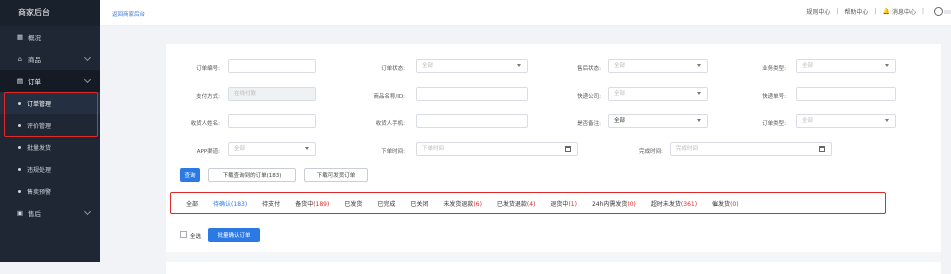  What do you see at coordinates (818, 11) in the screenshot?
I see `rules-center-link: 规则中心` at bounding box center [818, 11].